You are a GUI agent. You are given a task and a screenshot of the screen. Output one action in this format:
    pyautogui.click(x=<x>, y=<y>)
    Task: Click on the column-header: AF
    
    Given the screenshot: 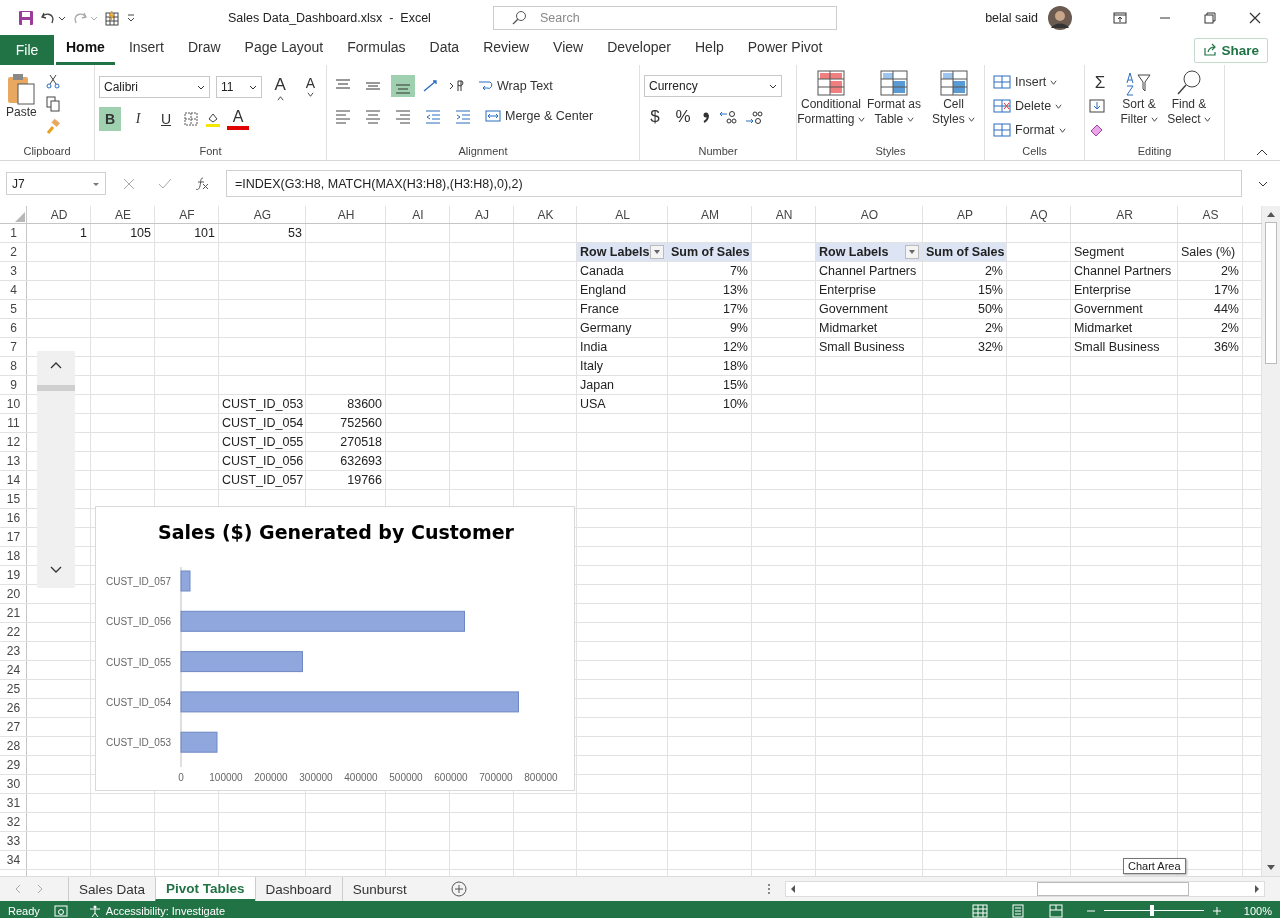 What is the action you would take?
    pyautogui.click(x=187, y=215)
    